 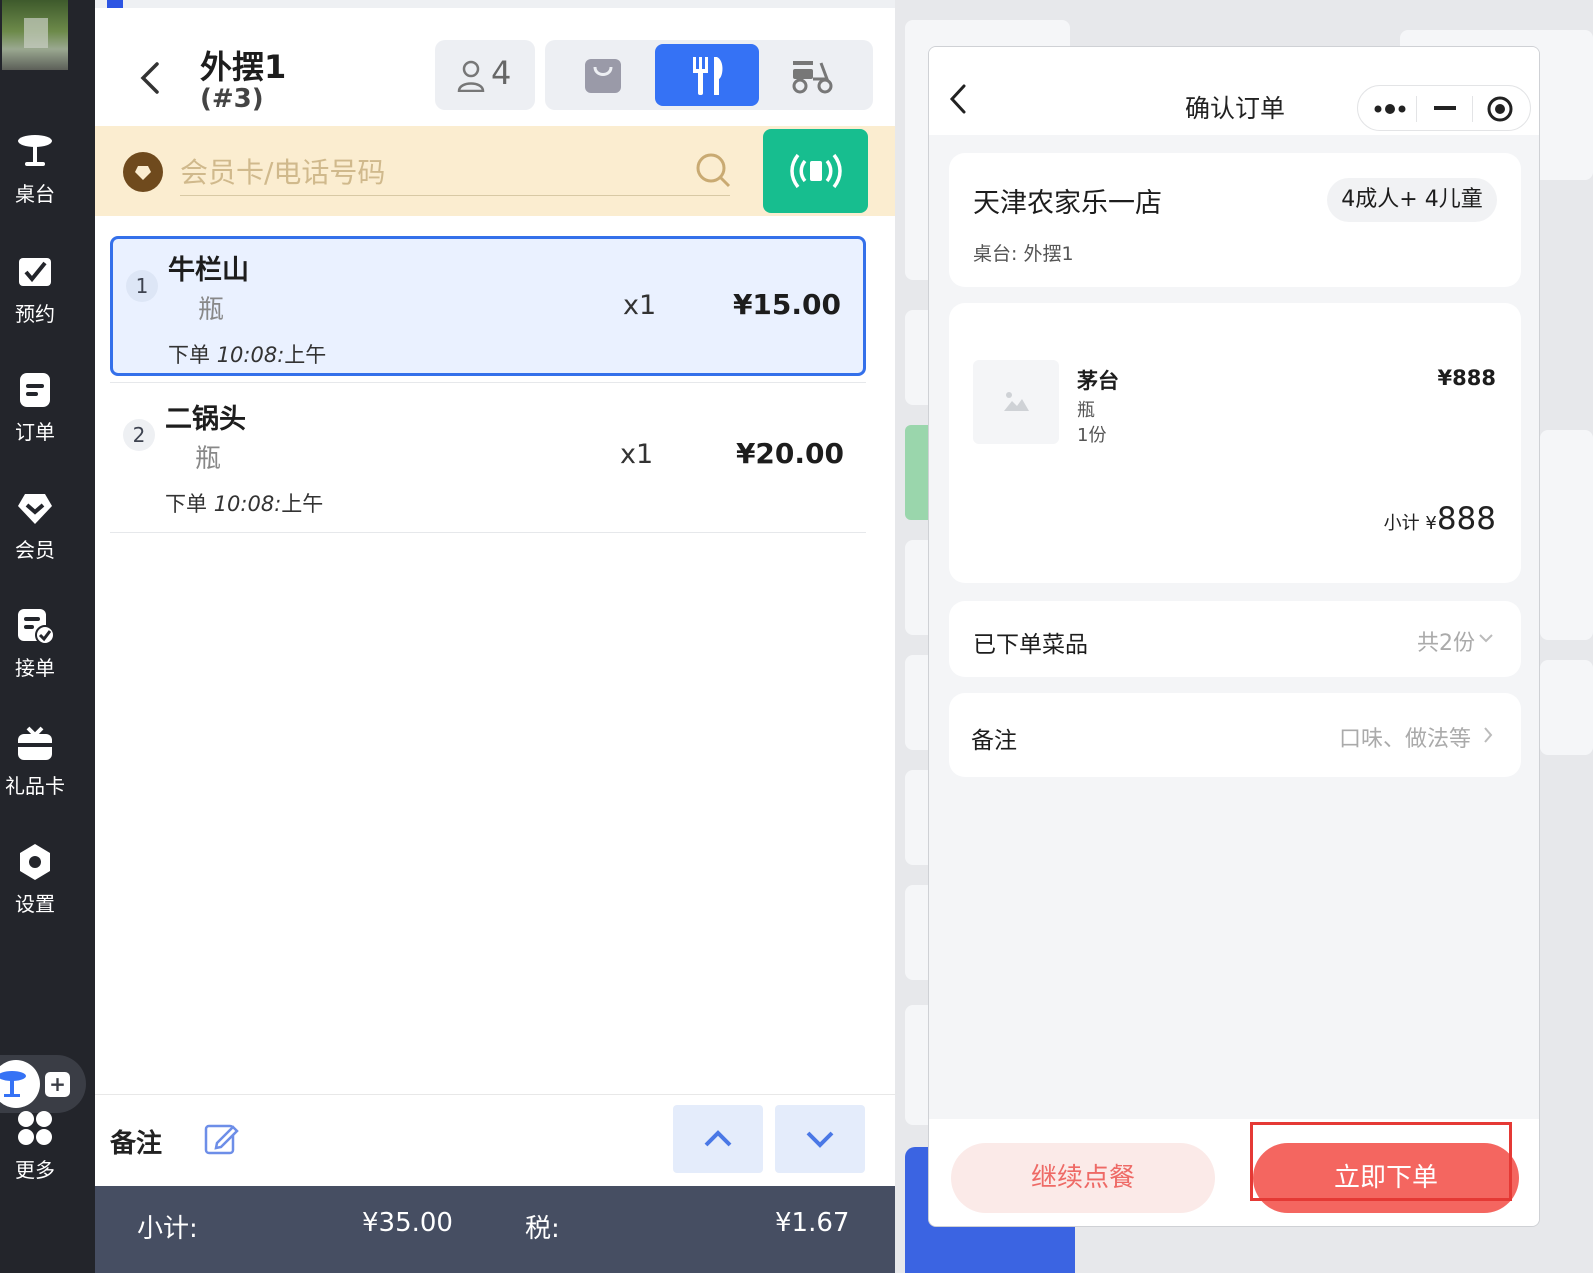 I want to click on image-placeholder-icon, so click(x=1016, y=401).